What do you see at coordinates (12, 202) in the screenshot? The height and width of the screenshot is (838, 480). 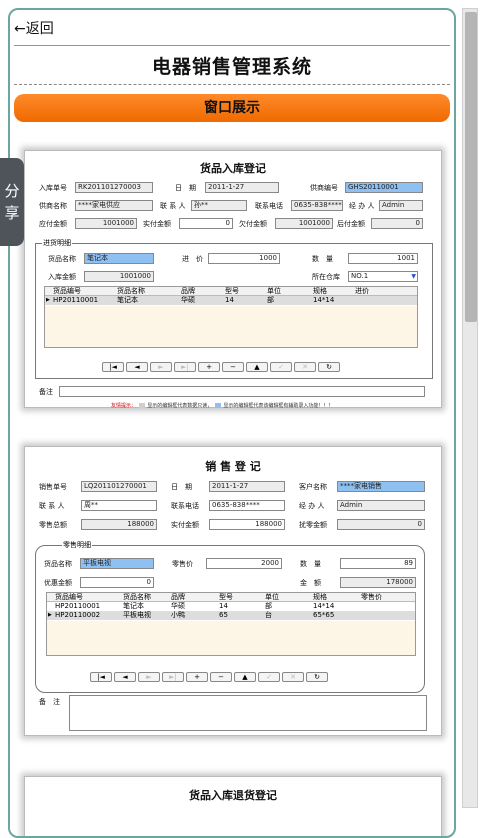 I see `share-tab: 分享` at bounding box center [12, 202].